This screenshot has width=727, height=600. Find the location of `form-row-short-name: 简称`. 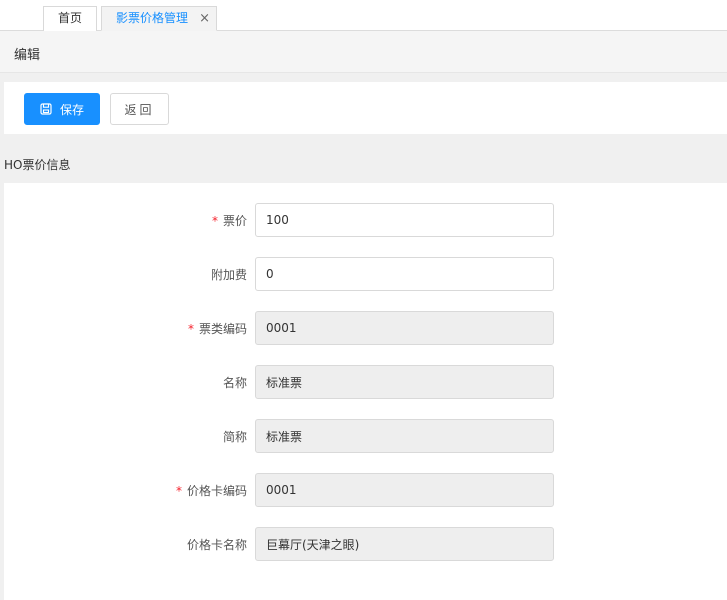

form-row-short-name: 简称 is located at coordinates (365, 436).